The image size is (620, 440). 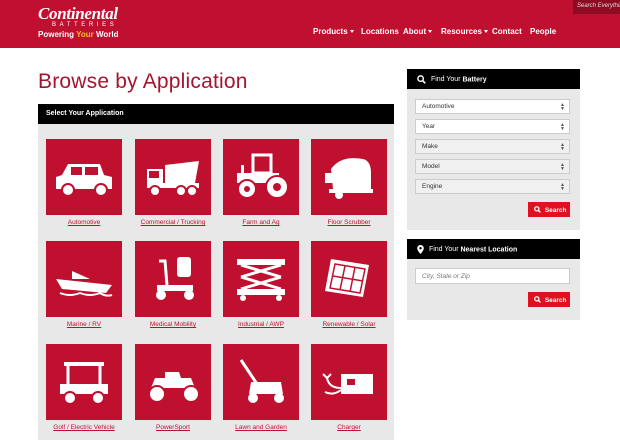 What do you see at coordinates (84, 284) in the screenshot?
I see `boat-icon` at bounding box center [84, 284].